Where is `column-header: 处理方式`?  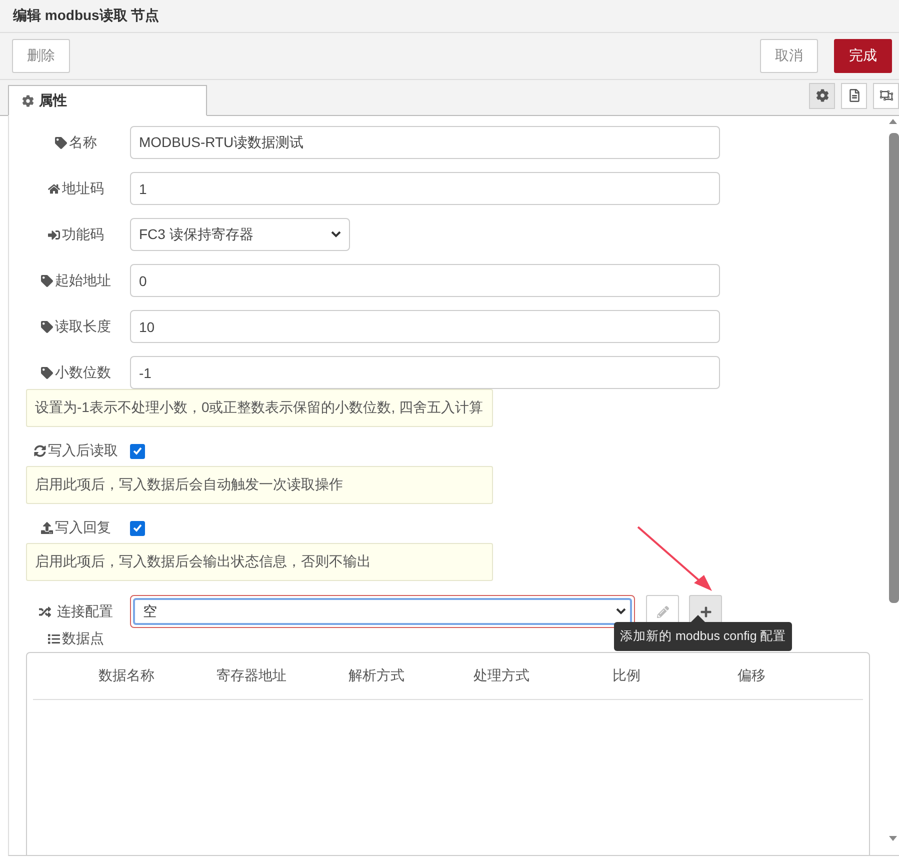
column-header: 处理方式 is located at coordinates (501, 676).